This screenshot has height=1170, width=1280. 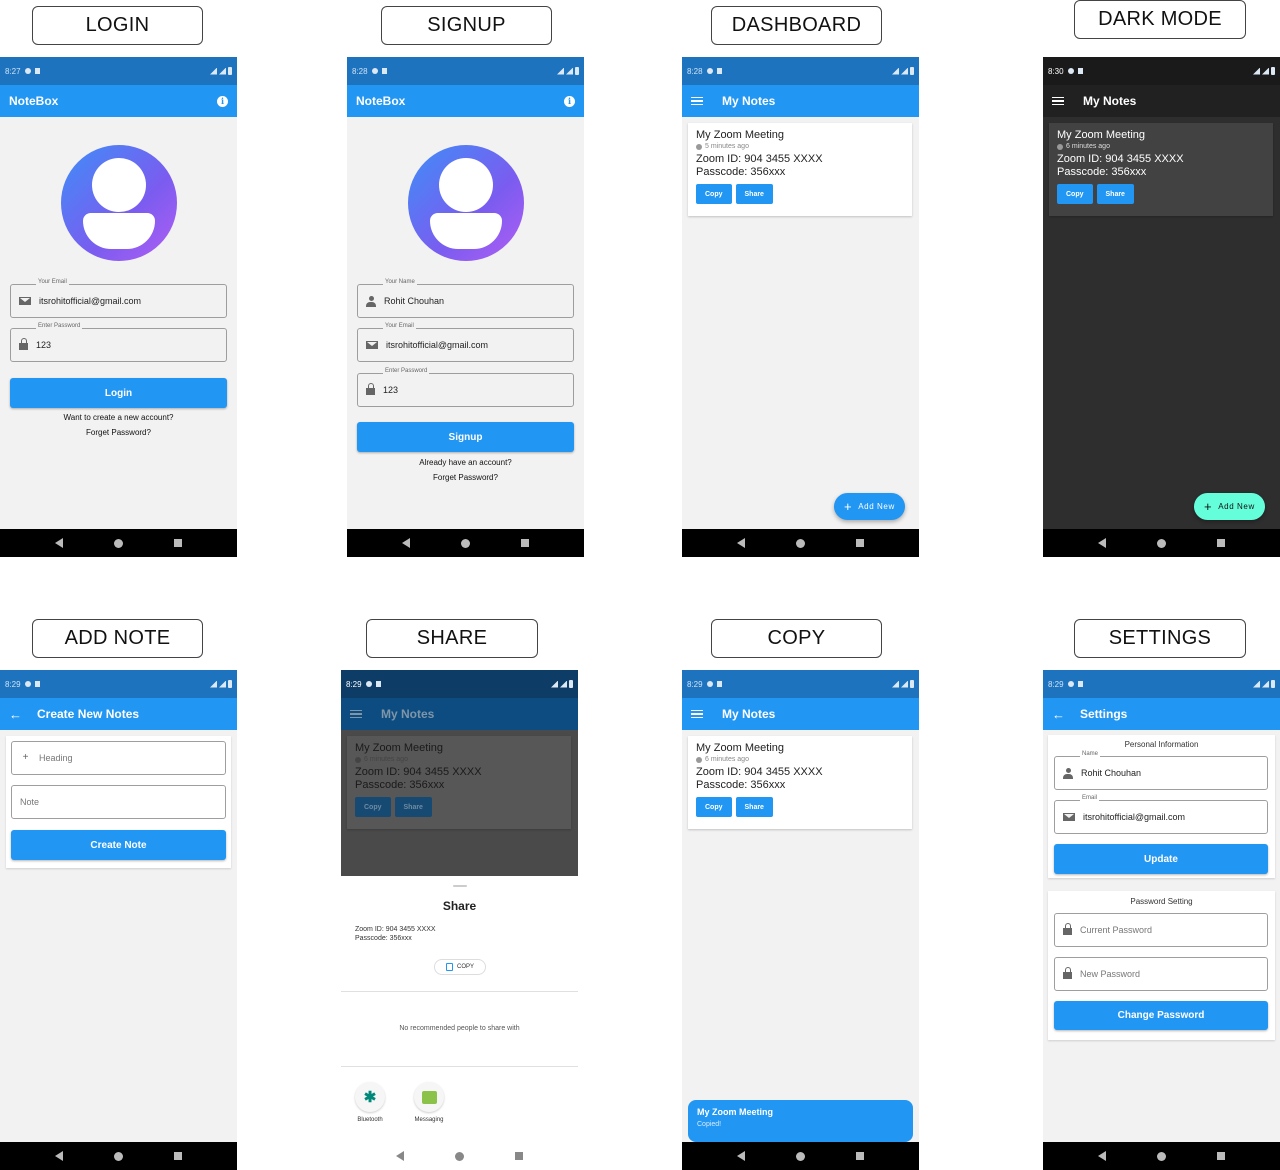 I want to click on email-field-label: Your Email, so click(x=52, y=282).